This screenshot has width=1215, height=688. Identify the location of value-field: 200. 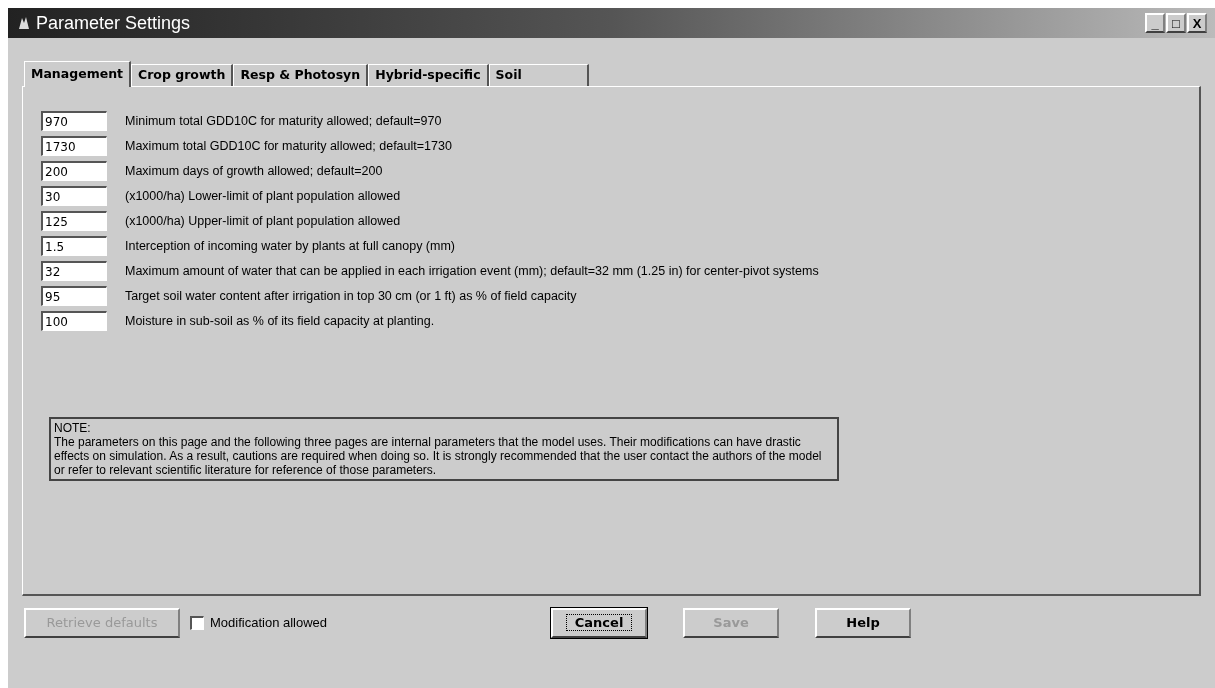
(74, 171).